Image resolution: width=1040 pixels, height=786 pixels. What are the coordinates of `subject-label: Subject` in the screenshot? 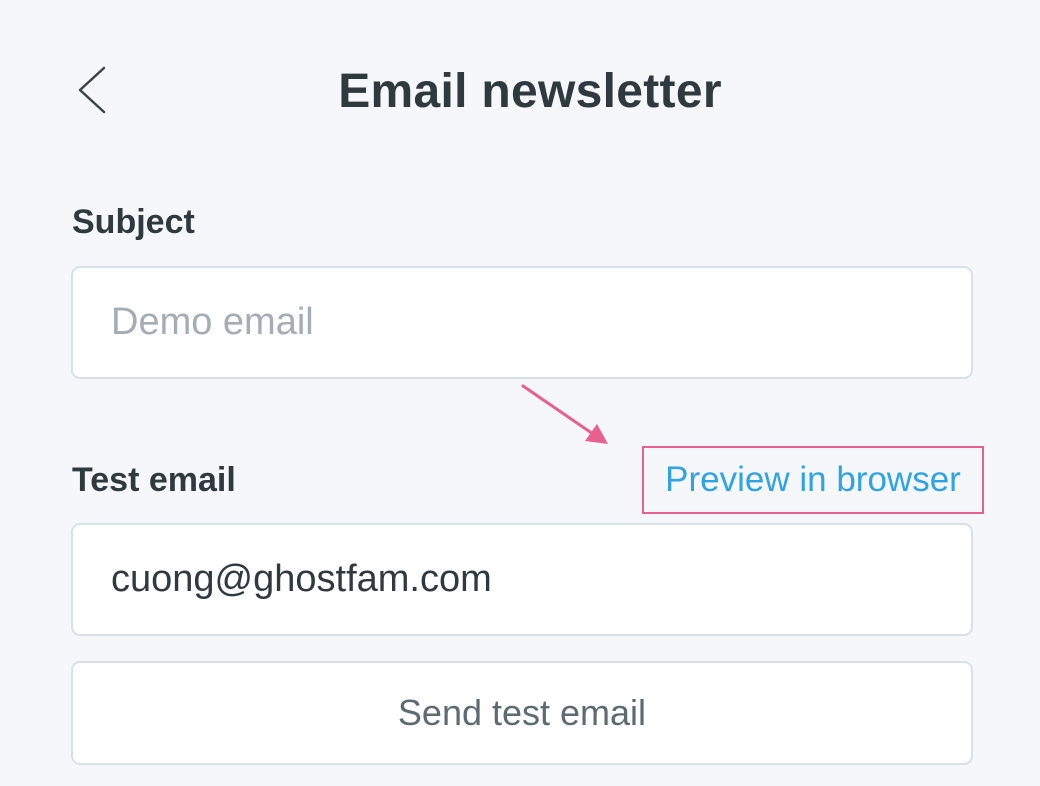 It's located at (133, 222).